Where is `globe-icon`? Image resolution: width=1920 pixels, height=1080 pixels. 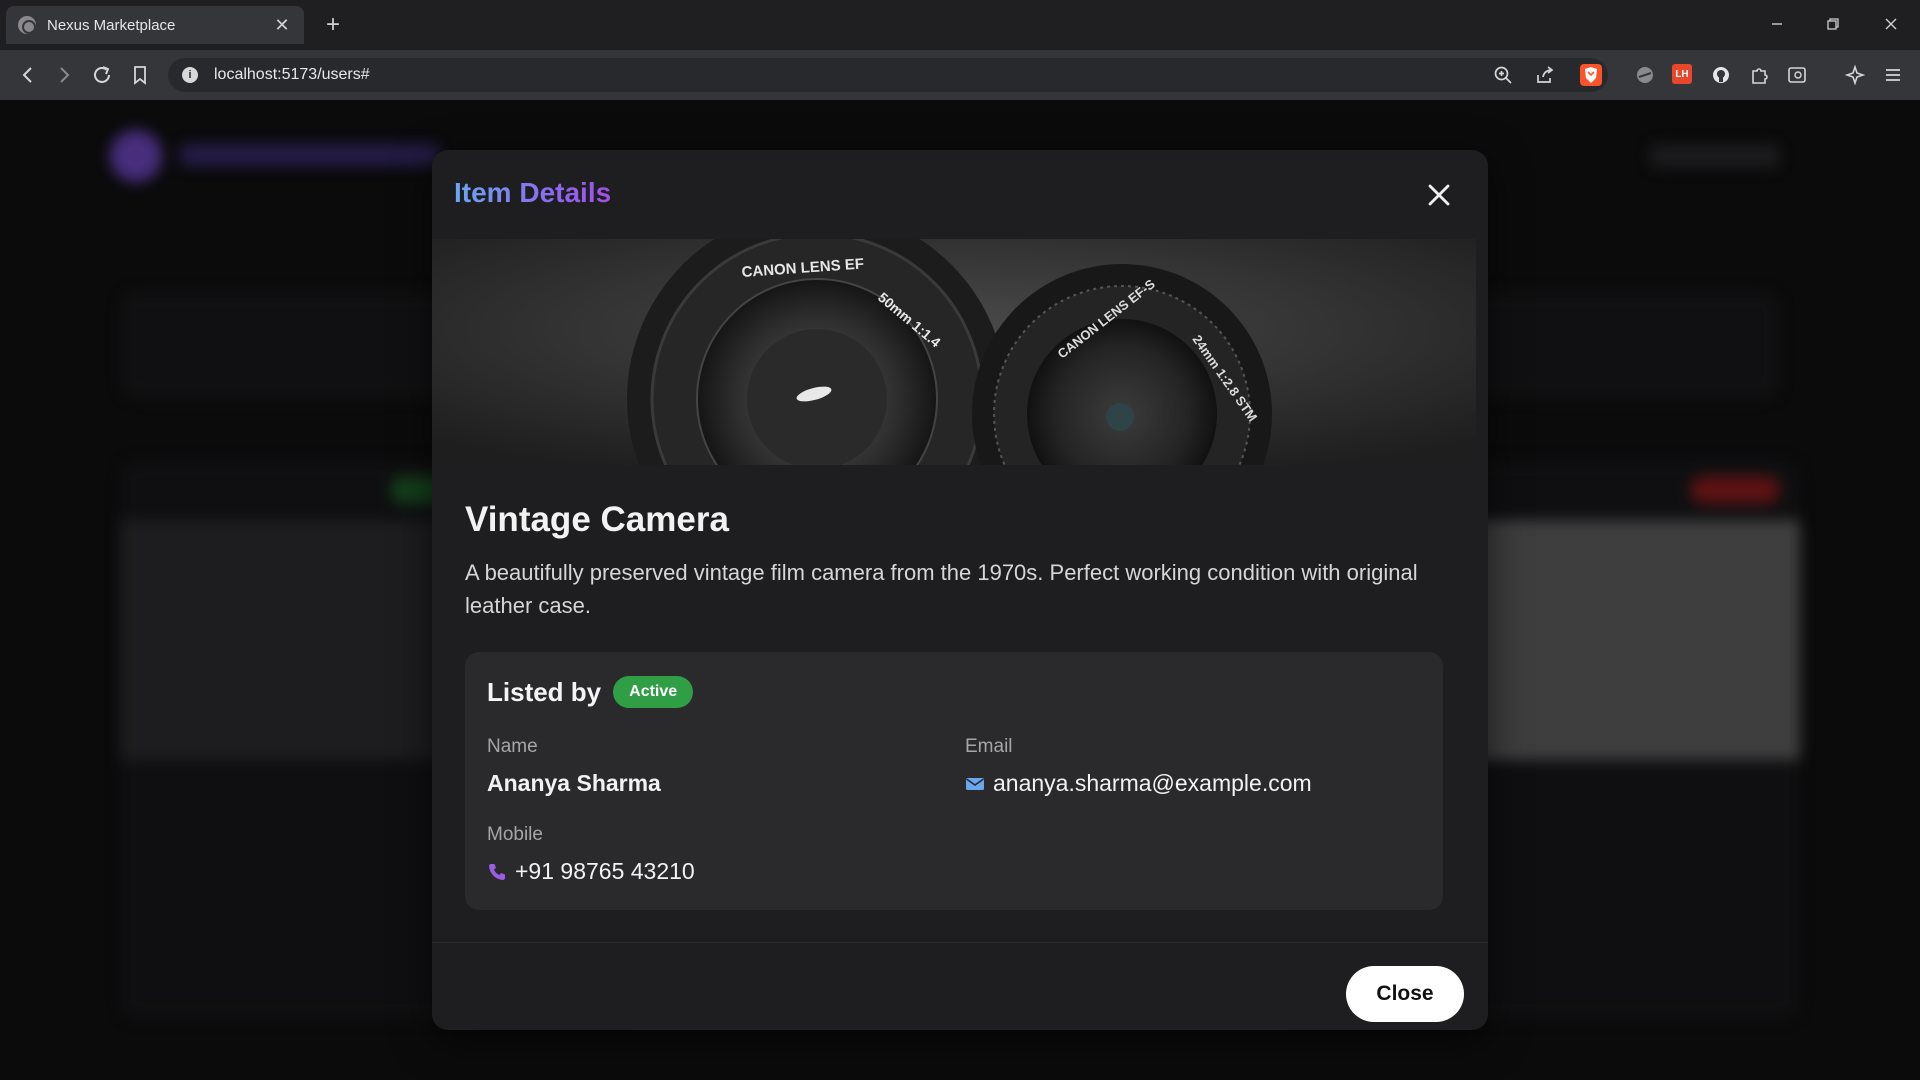
globe-icon is located at coordinates (27, 25).